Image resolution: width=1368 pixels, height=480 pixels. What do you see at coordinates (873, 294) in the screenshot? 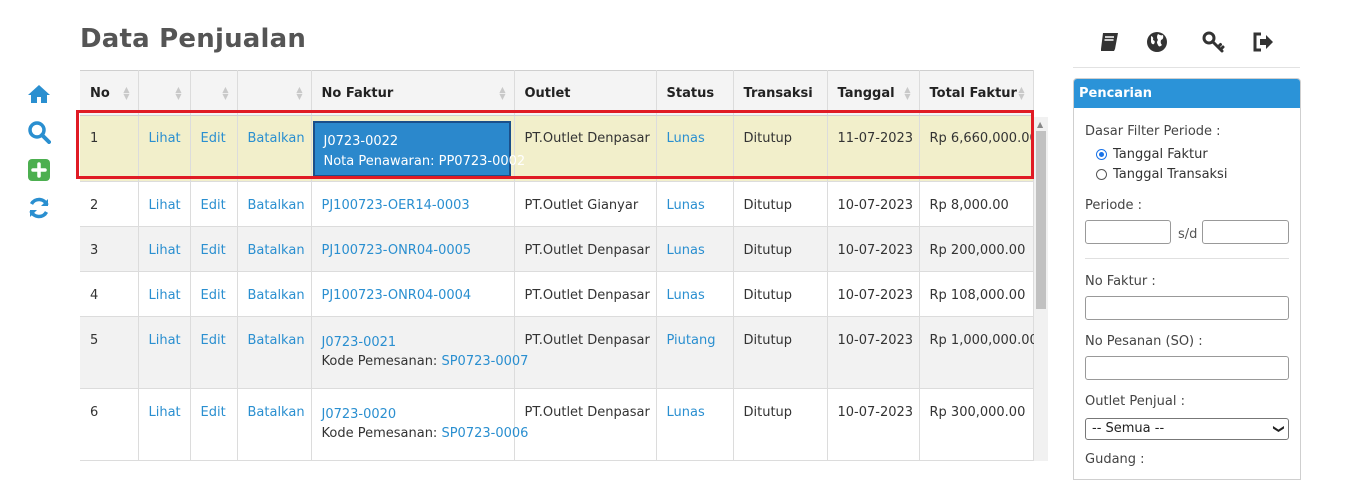
I see `row-tanggal: 10-07-2023` at bounding box center [873, 294].